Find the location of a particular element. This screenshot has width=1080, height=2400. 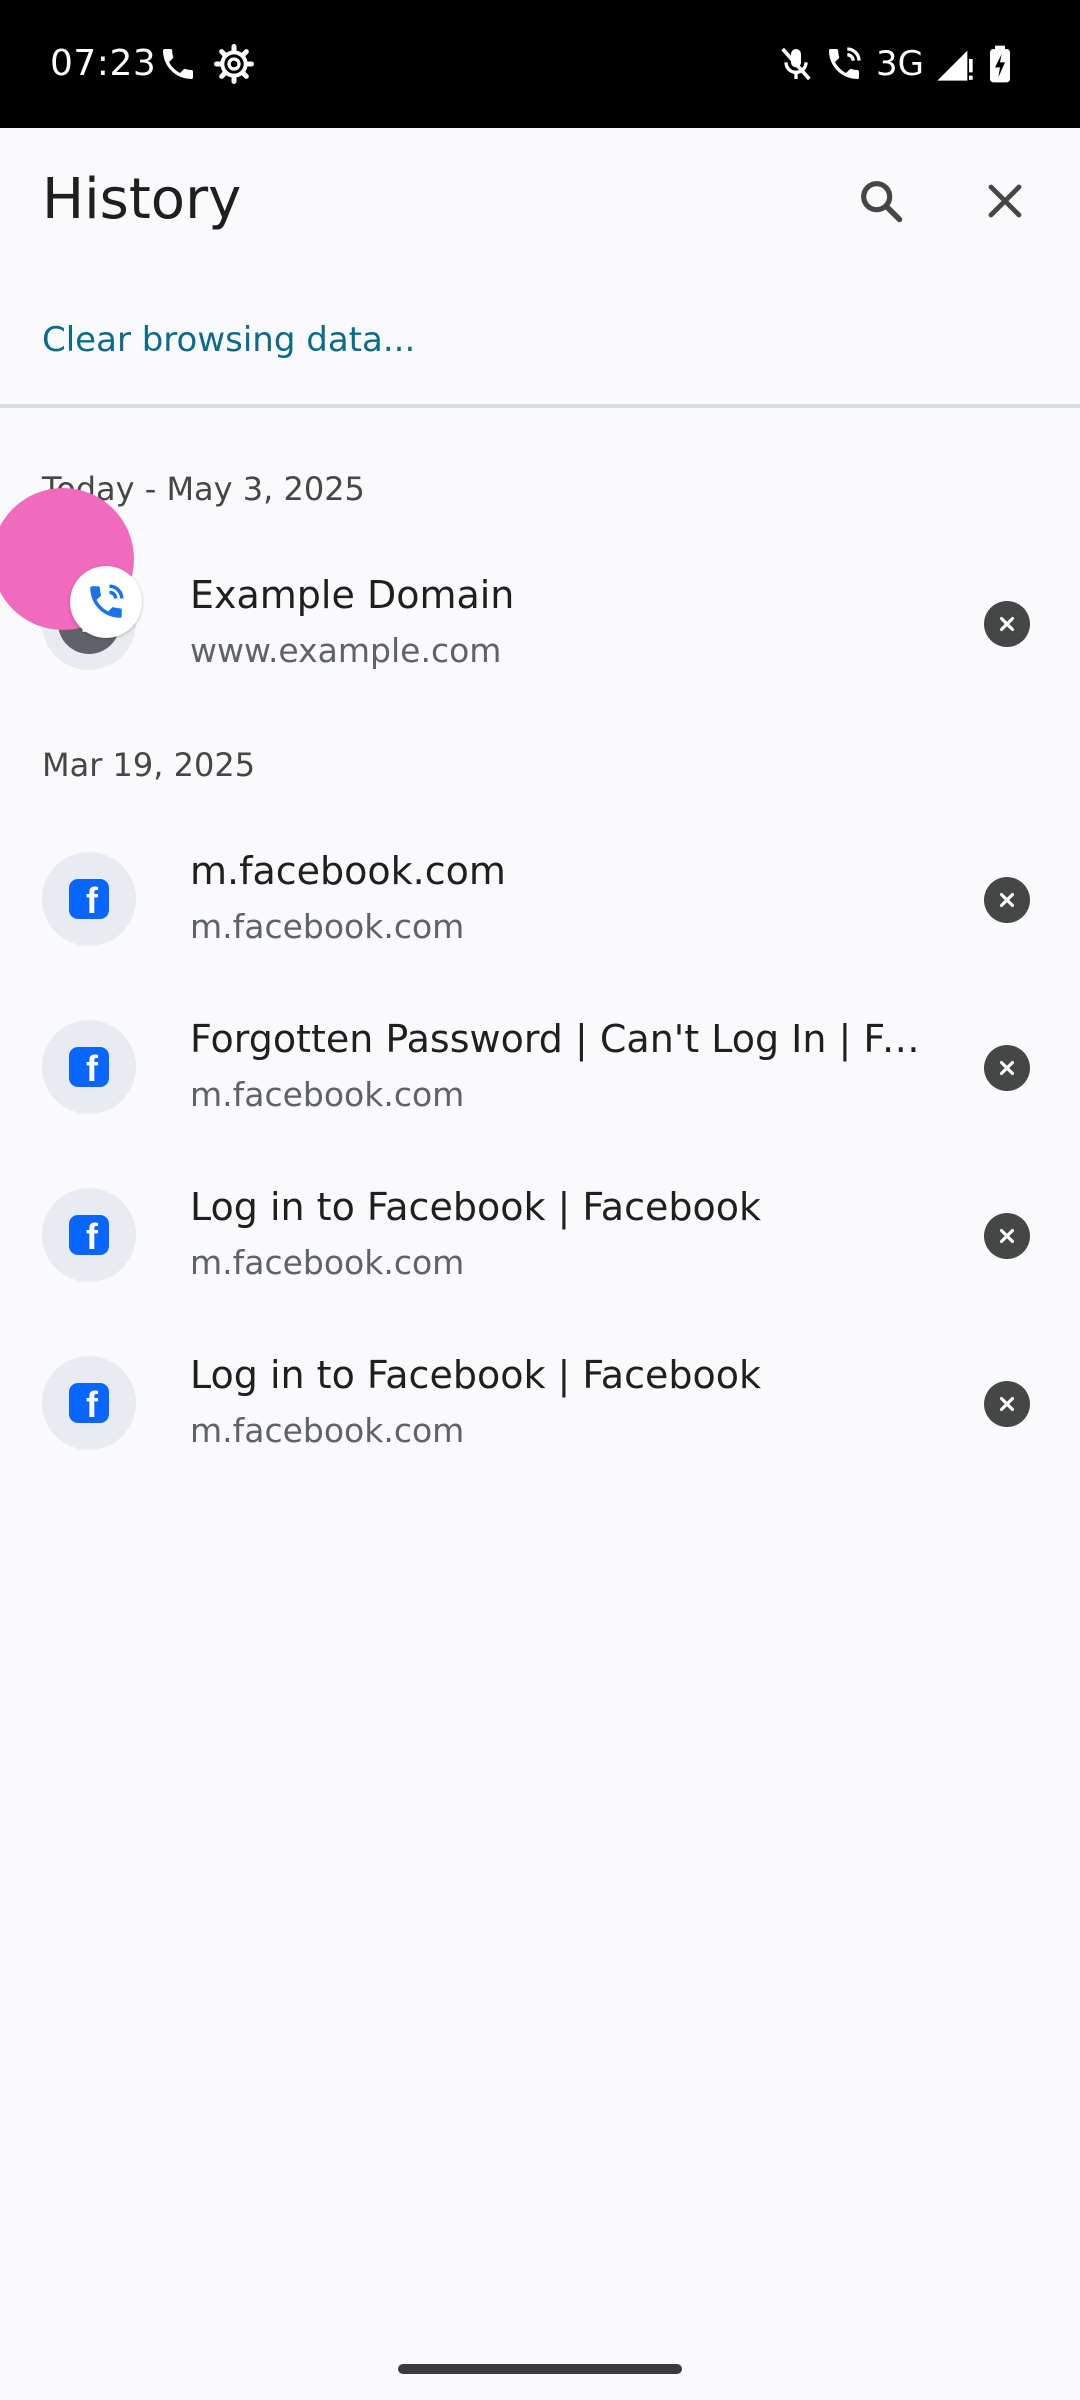

call-bubble-button is located at coordinates (106, 602).